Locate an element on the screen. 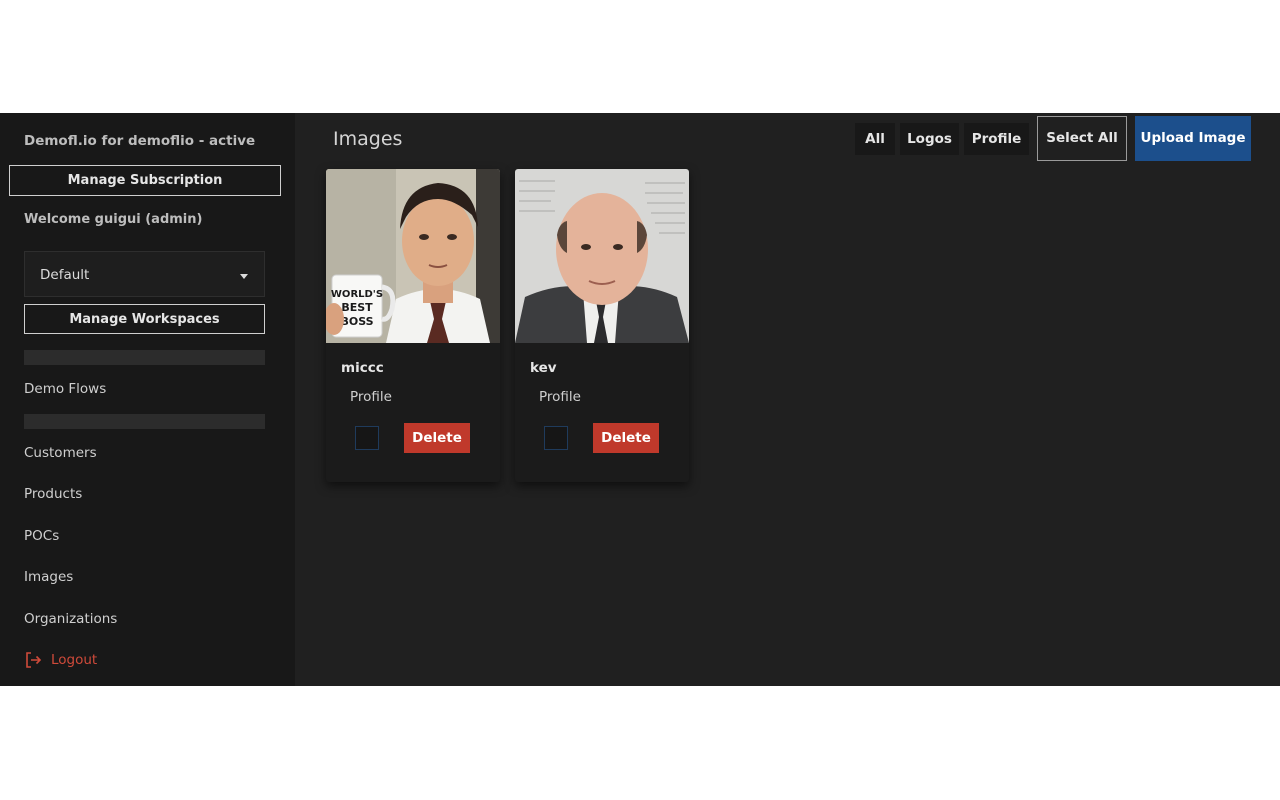 The height and width of the screenshot is (800, 1280). image-card: kev Profile Delete is located at coordinates (602, 325).